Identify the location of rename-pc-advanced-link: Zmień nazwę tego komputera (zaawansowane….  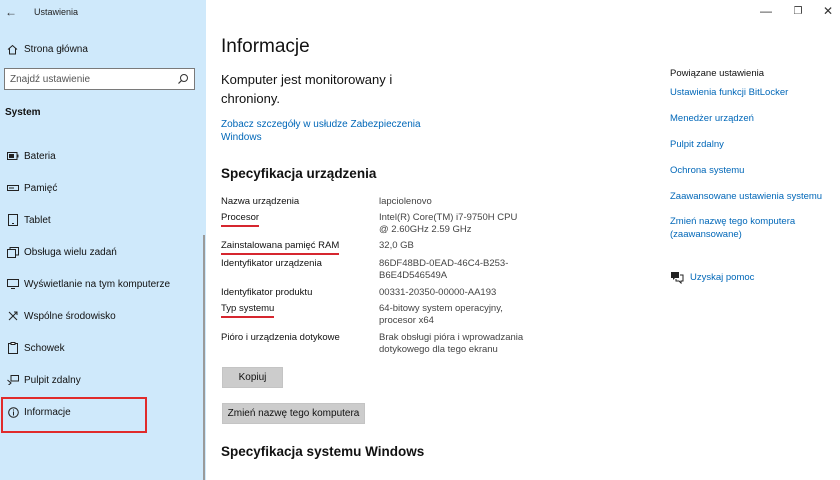
(745, 228).